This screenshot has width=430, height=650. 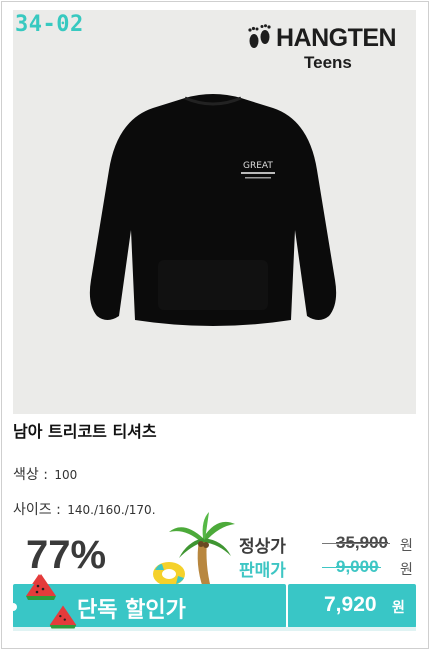 I want to click on brand-logo: HANGTEN Teens, so click(x=326, y=48).